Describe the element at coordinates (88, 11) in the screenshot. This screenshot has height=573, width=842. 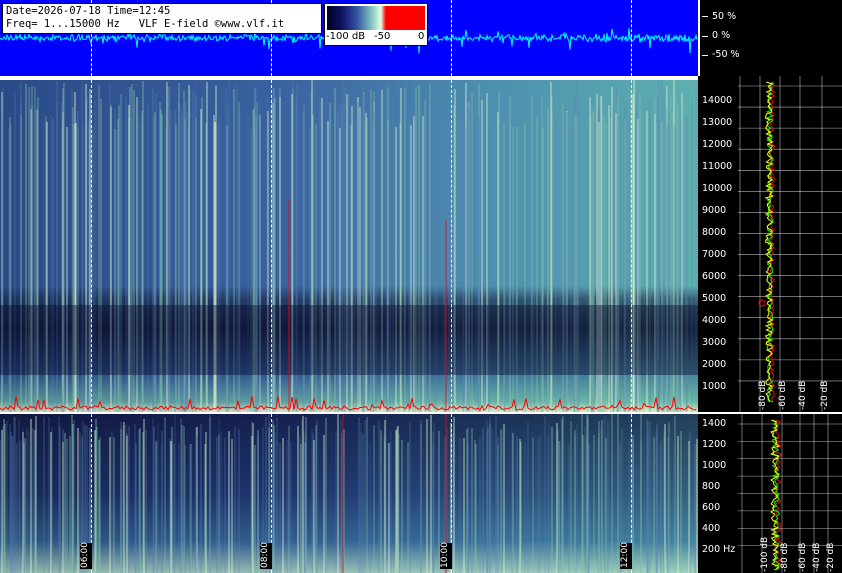
I see `date-time-label: Date=2026-07-18 Time=12:45` at that location.